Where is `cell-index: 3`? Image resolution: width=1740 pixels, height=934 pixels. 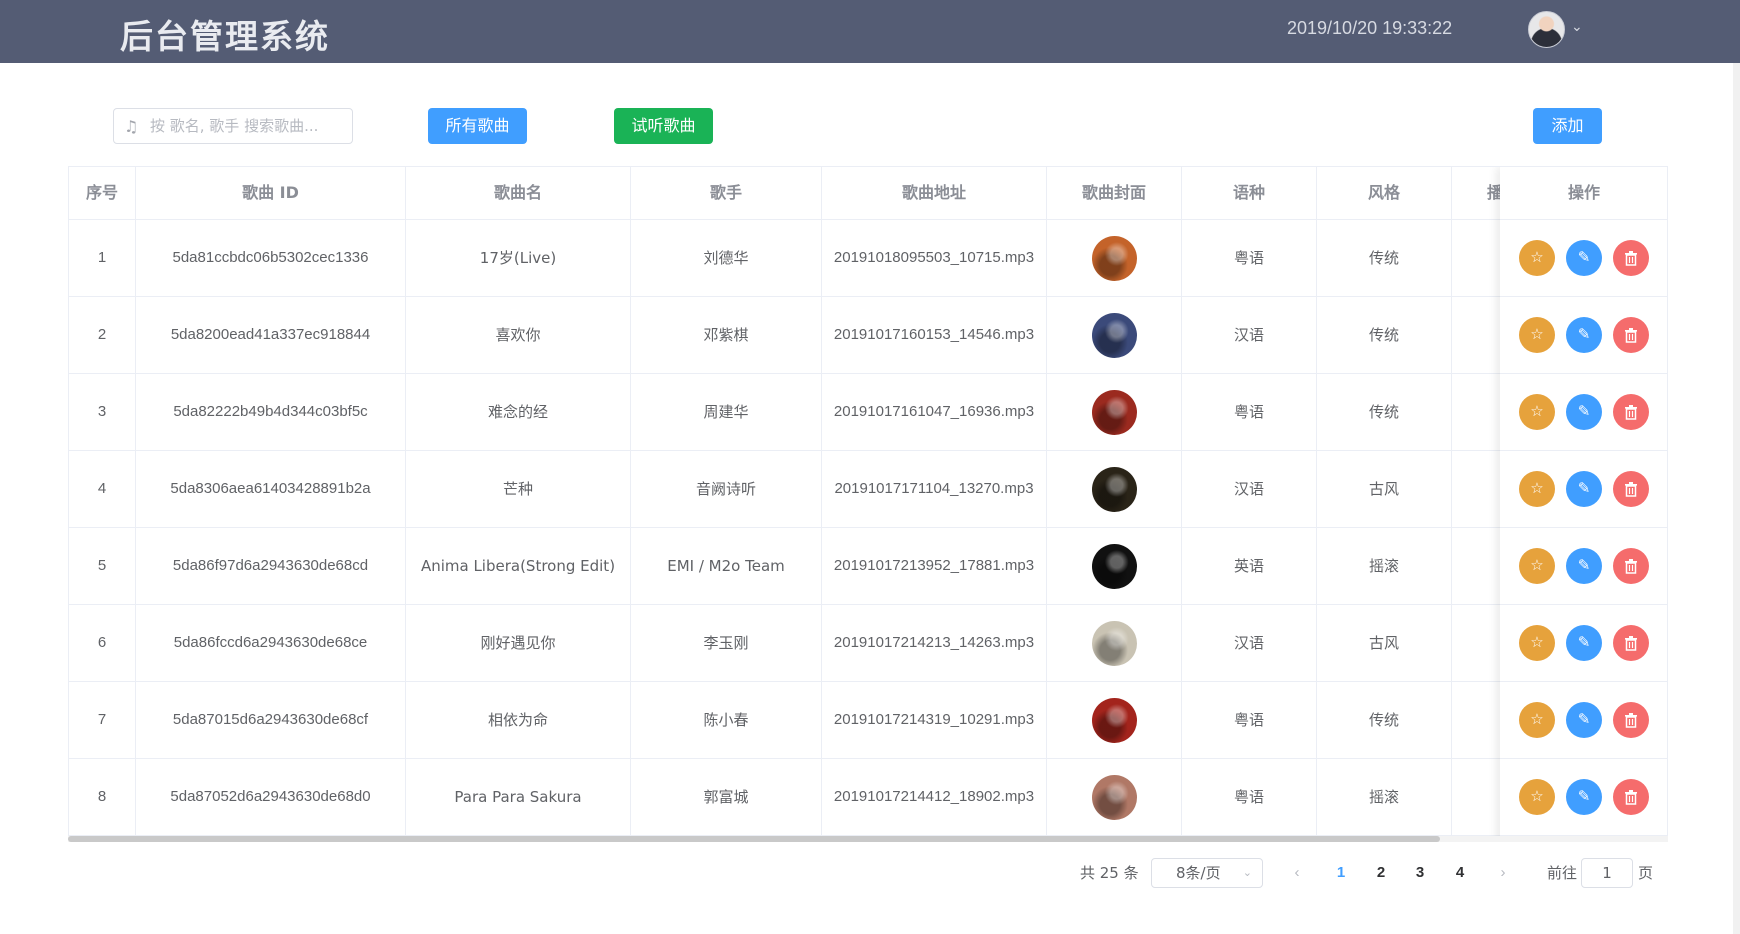 cell-index: 3 is located at coordinates (102, 412).